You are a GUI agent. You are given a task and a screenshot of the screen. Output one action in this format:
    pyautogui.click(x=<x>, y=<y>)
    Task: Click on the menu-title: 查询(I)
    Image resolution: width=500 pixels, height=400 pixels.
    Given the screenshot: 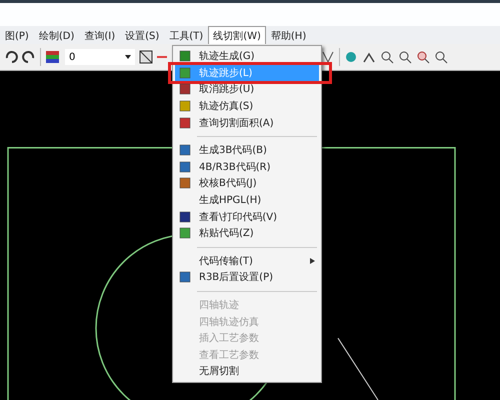 What is the action you would take?
    pyautogui.click(x=99, y=35)
    